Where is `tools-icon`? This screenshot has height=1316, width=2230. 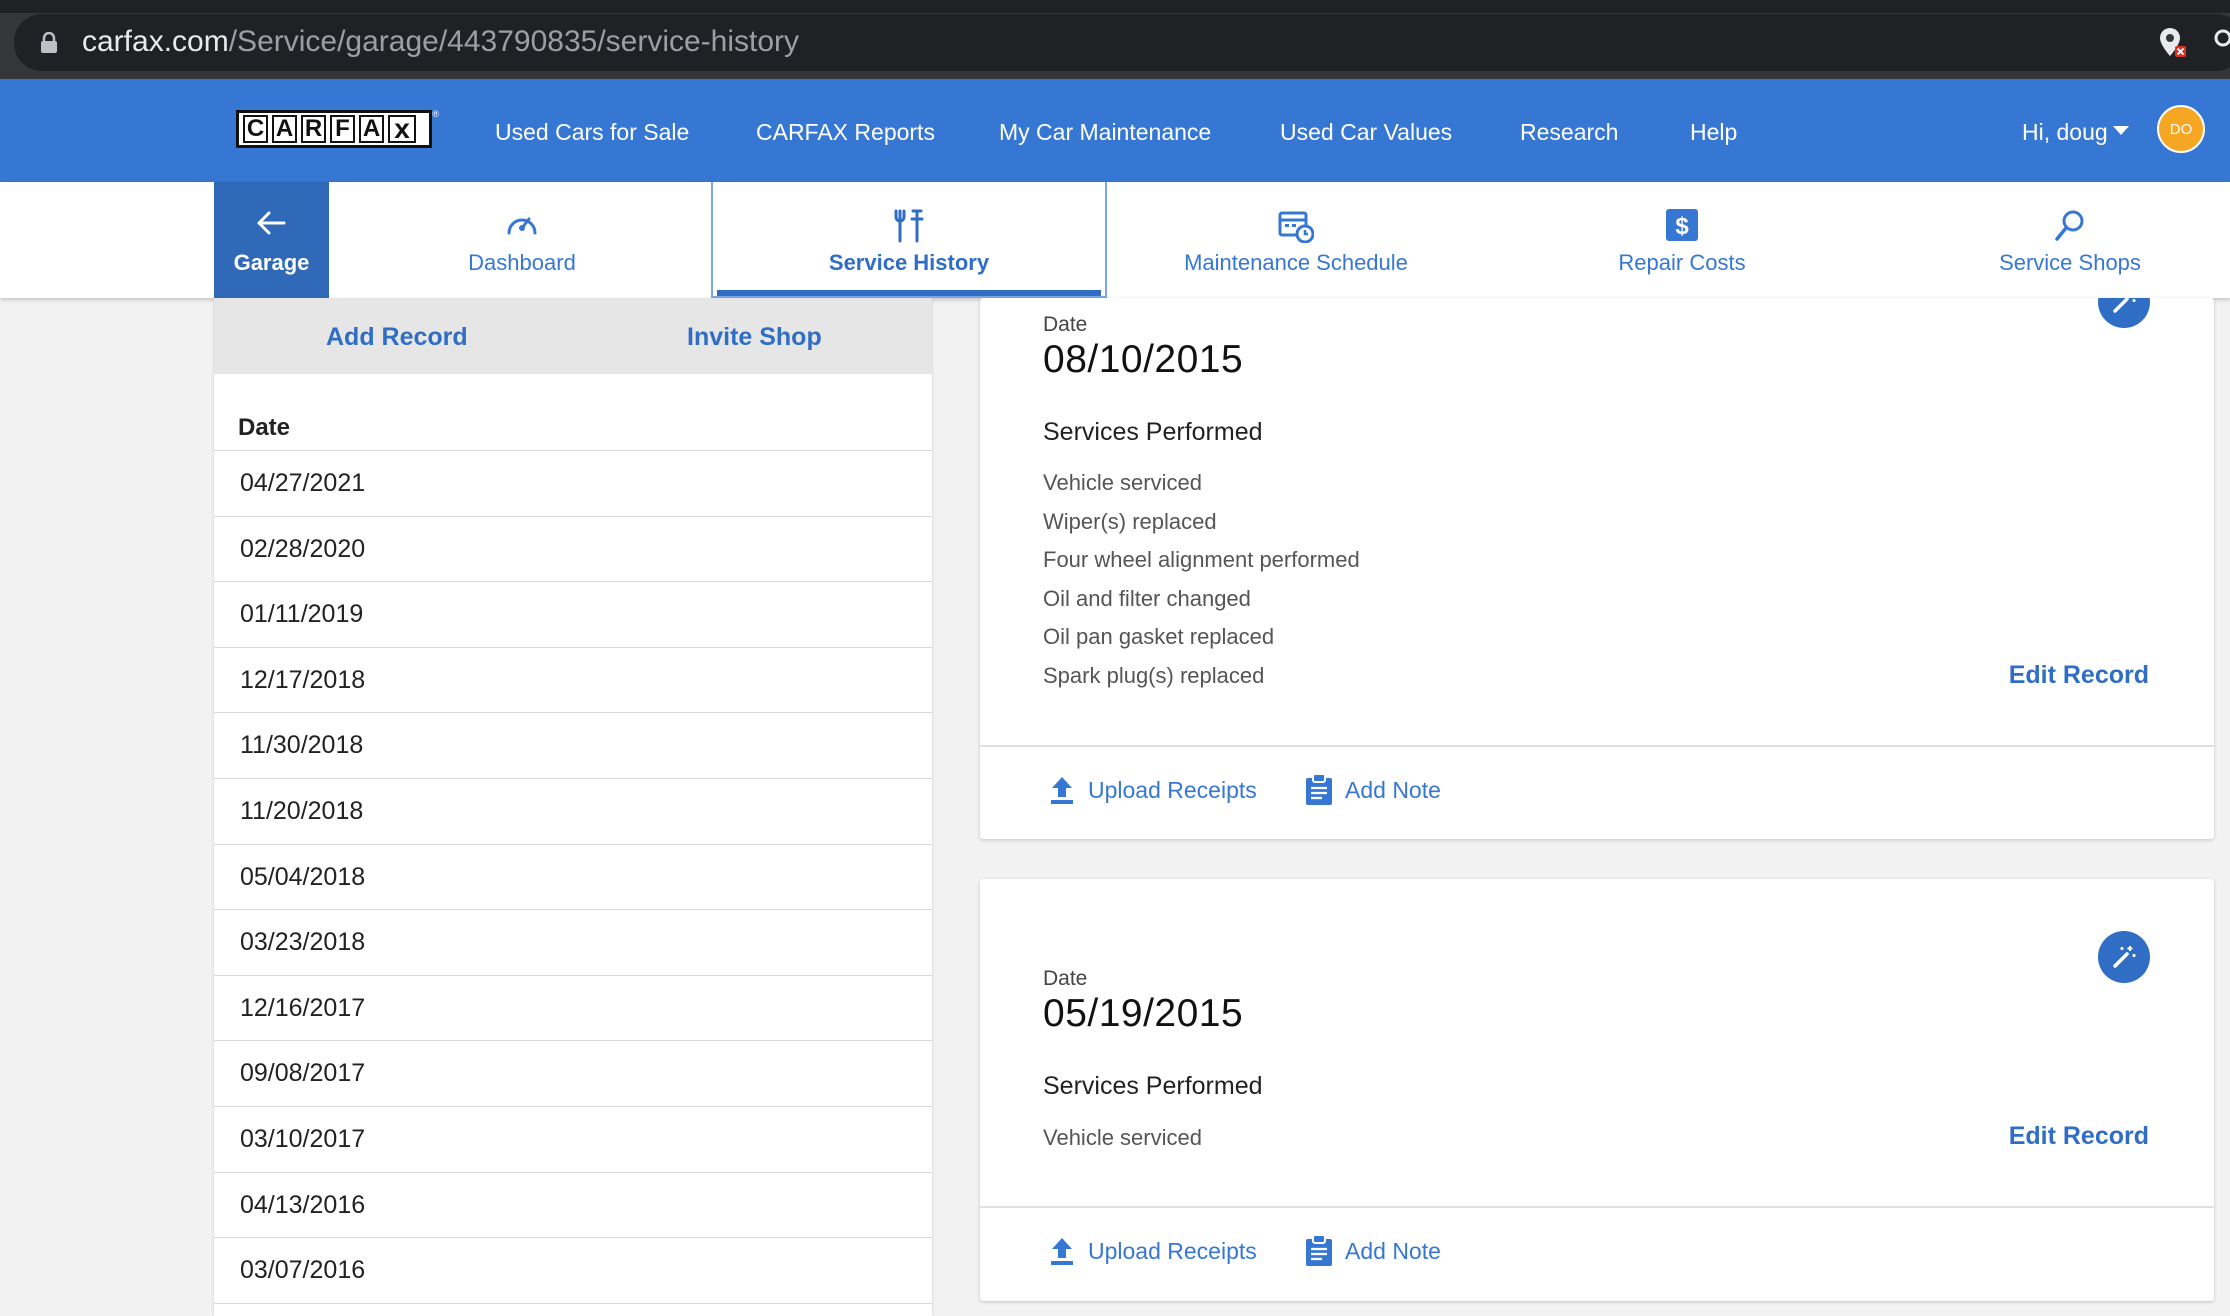 tools-icon is located at coordinates (909, 226).